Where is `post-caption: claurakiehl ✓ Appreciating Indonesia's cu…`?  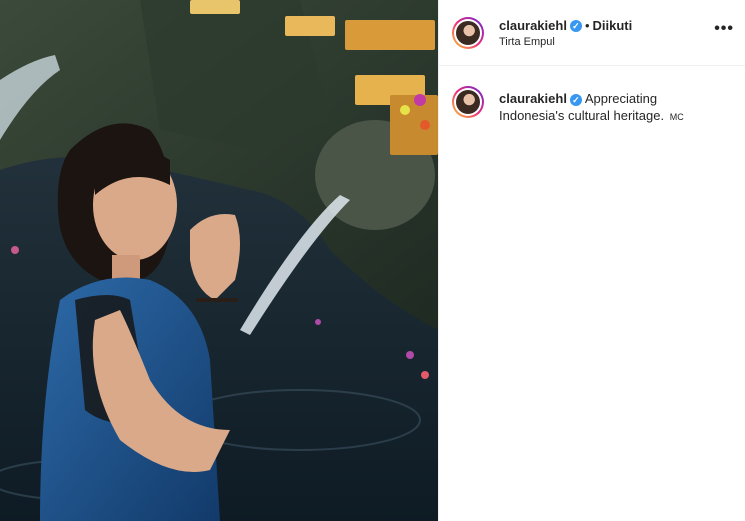 post-caption: claurakiehl ✓ Appreciating Indonesia's cu… is located at coordinates (609, 108).